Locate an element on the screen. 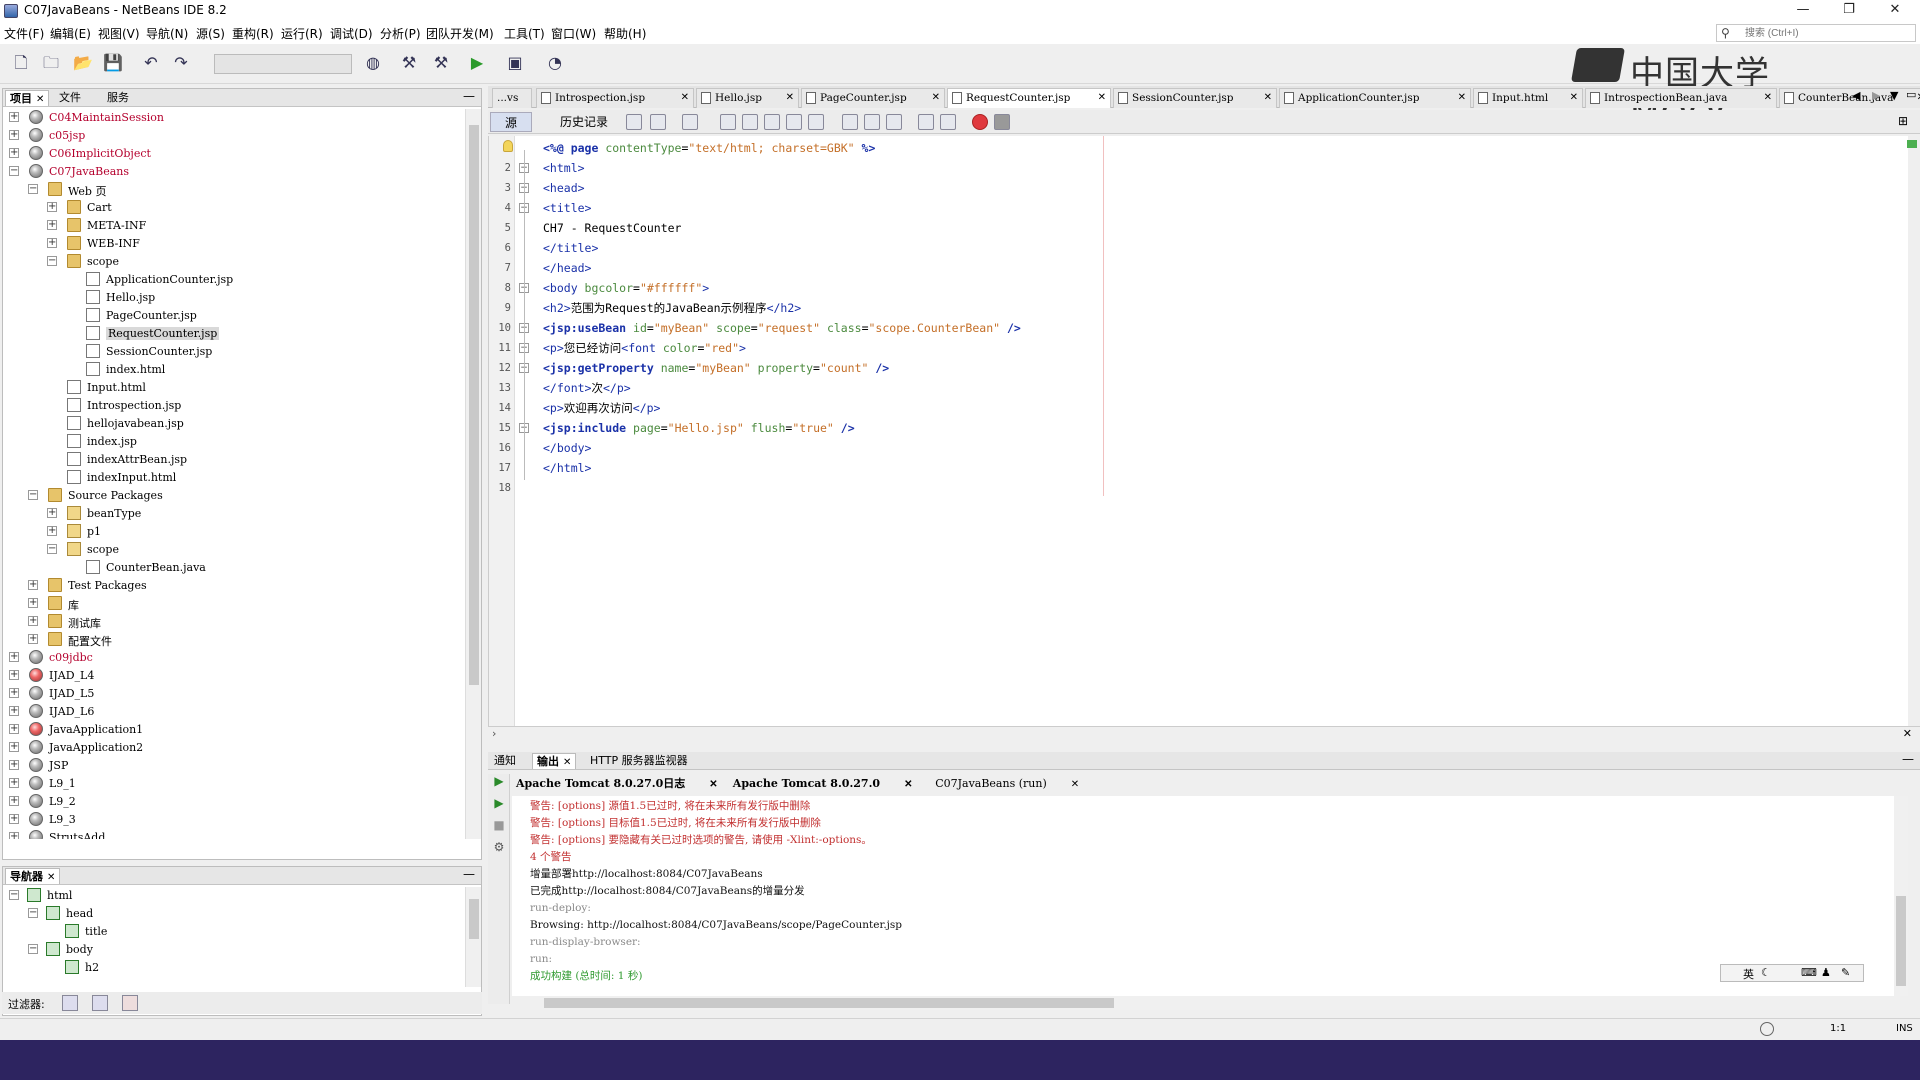  navigator-item: − head is located at coordinates (233, 914).